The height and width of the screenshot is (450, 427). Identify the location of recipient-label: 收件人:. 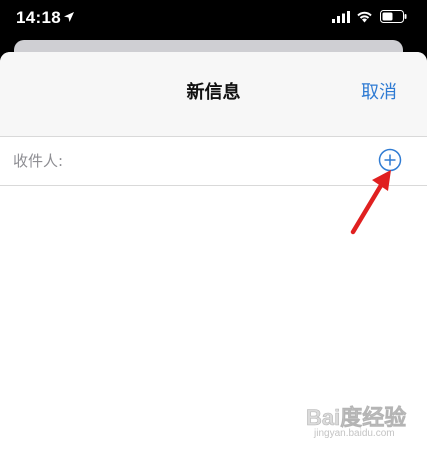
(38, 161).